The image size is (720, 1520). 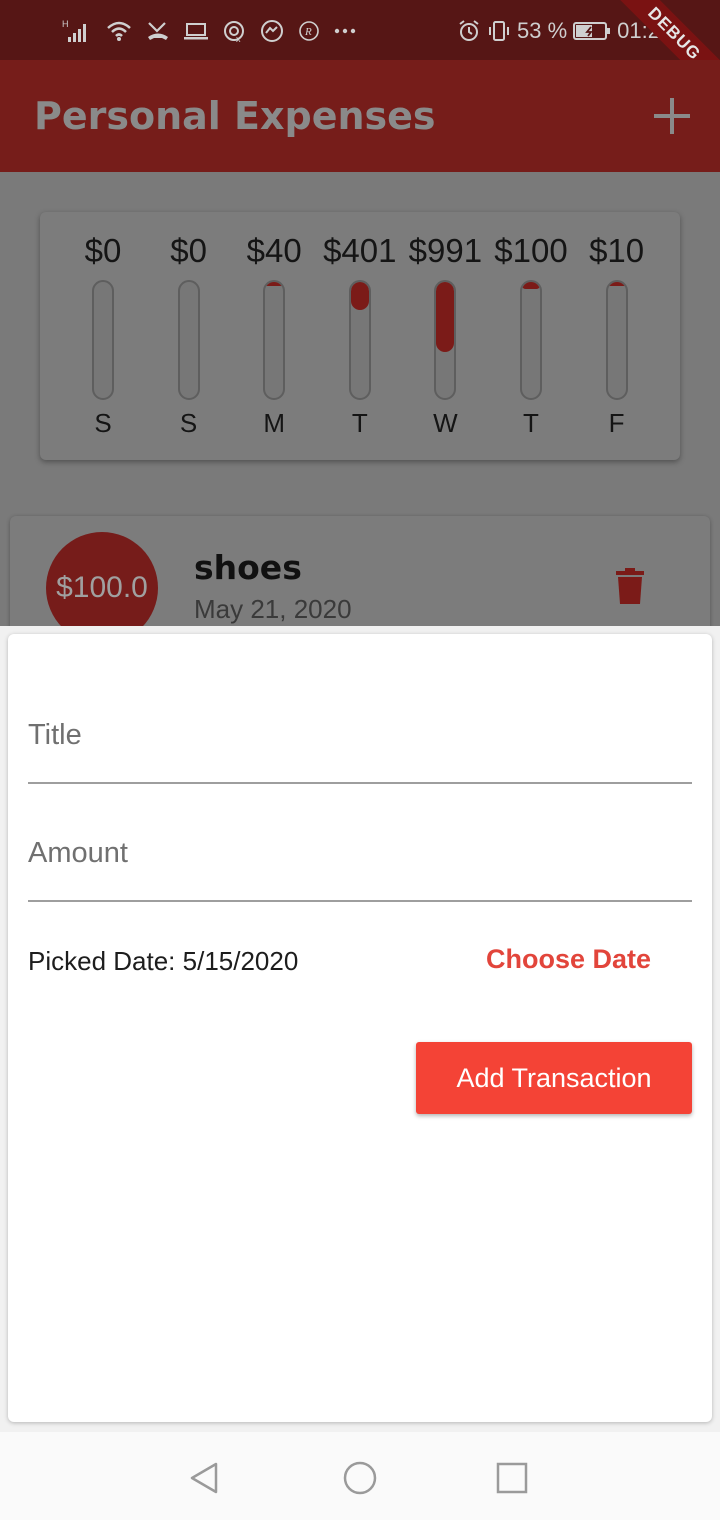 I want to click on chart-bar-column: $401 T, so click(x=360, y=336).